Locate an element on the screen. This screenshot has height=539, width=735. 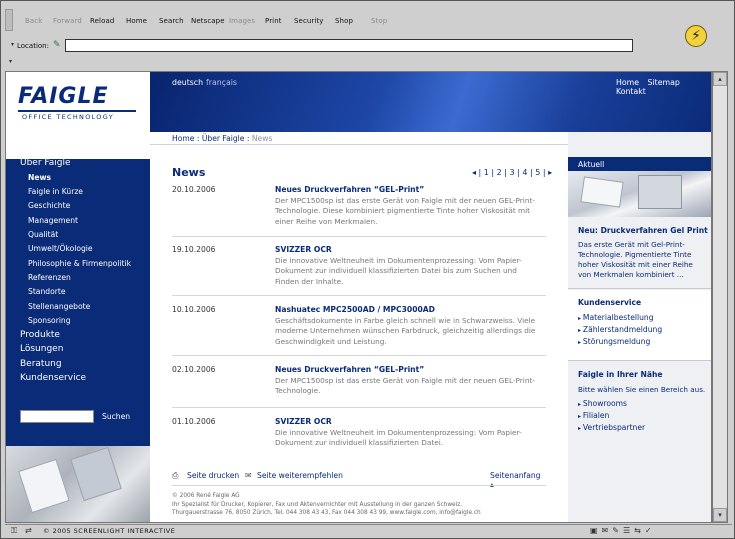
images-button: Images is located at coordinates (242, 21).